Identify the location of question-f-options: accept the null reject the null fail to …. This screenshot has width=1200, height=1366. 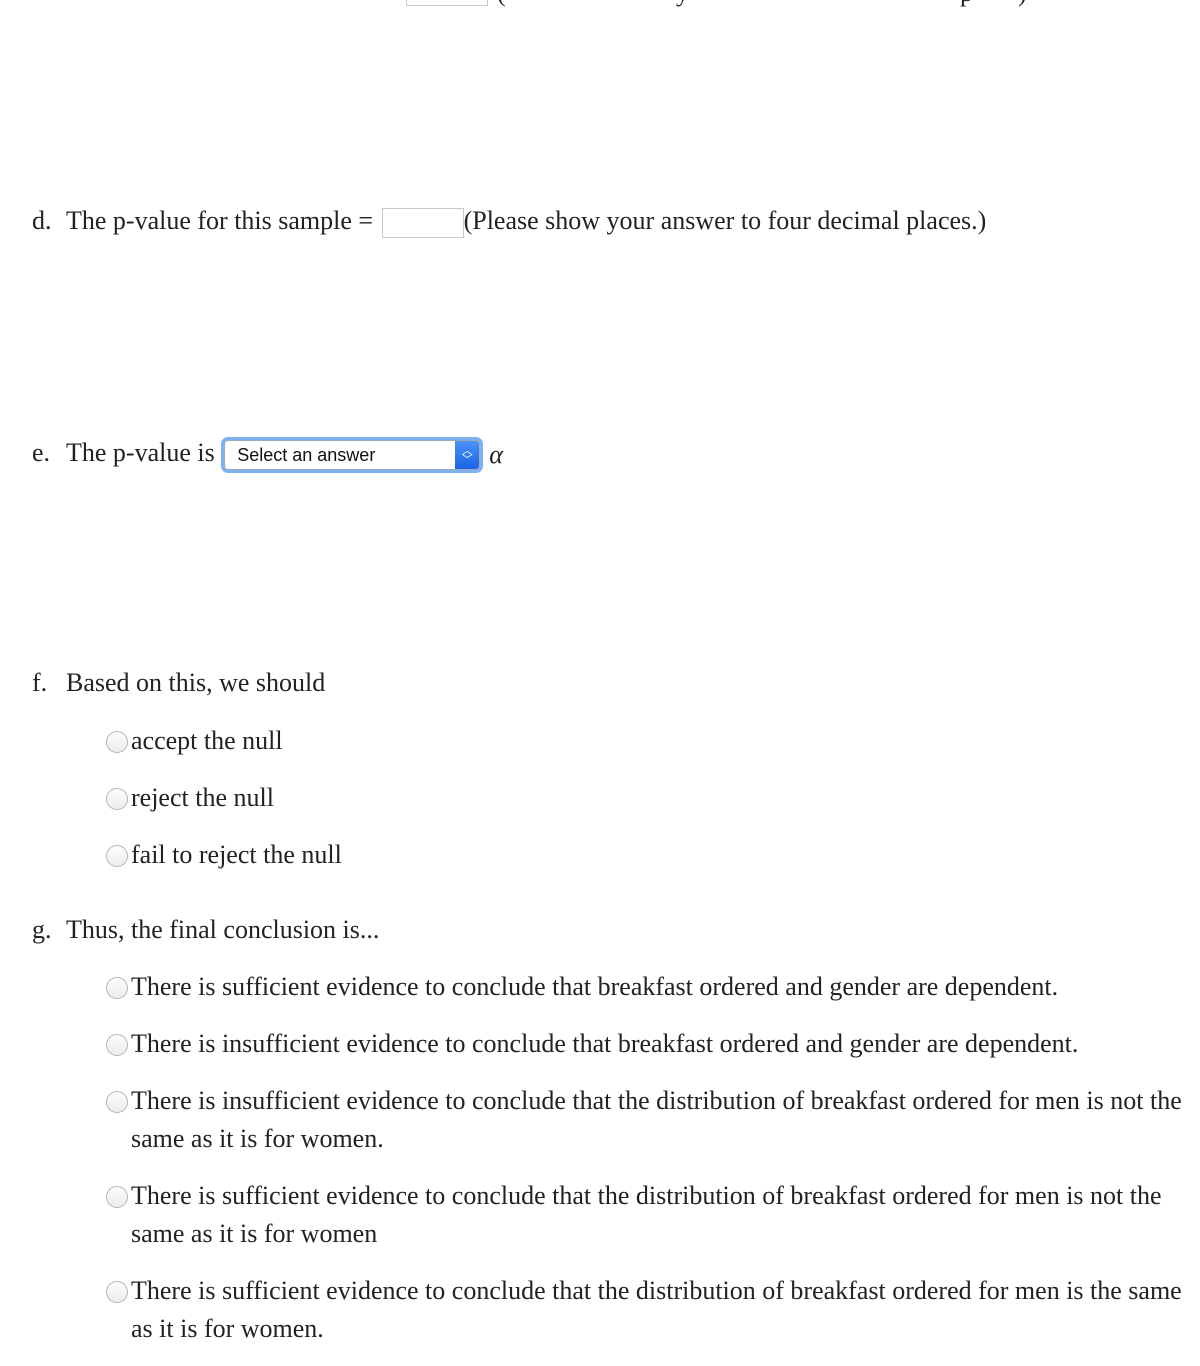
(224, 798).